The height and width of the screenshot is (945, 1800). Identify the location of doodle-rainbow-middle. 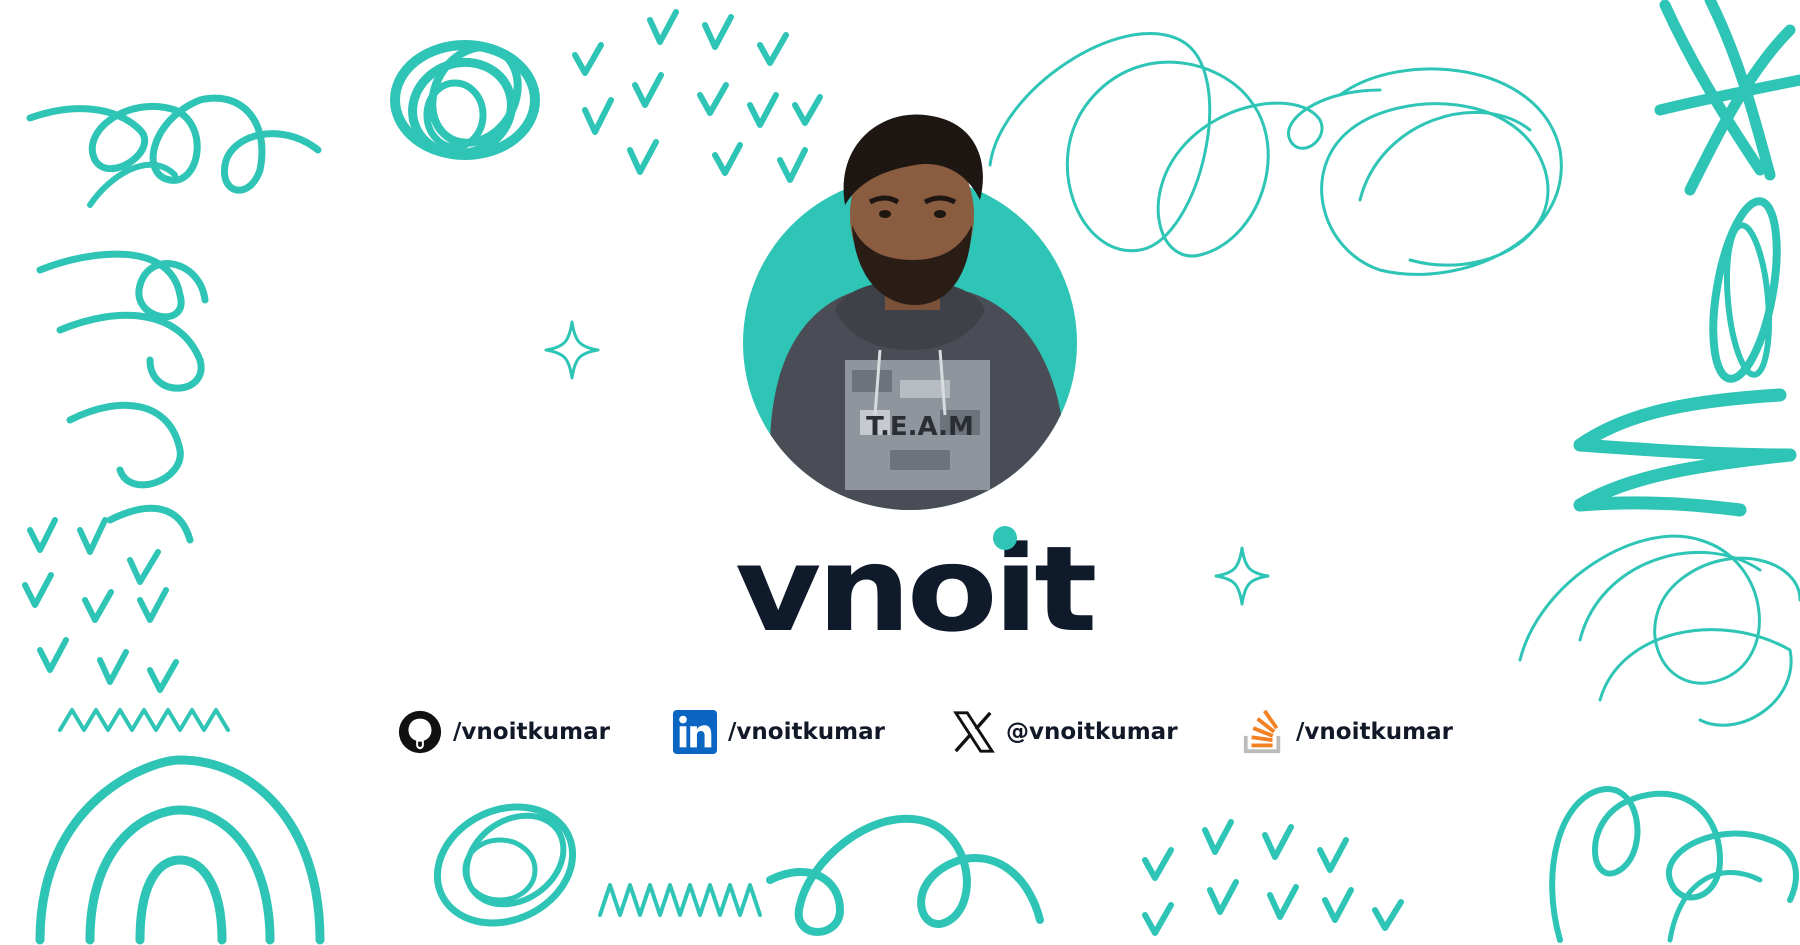
(180, 875).